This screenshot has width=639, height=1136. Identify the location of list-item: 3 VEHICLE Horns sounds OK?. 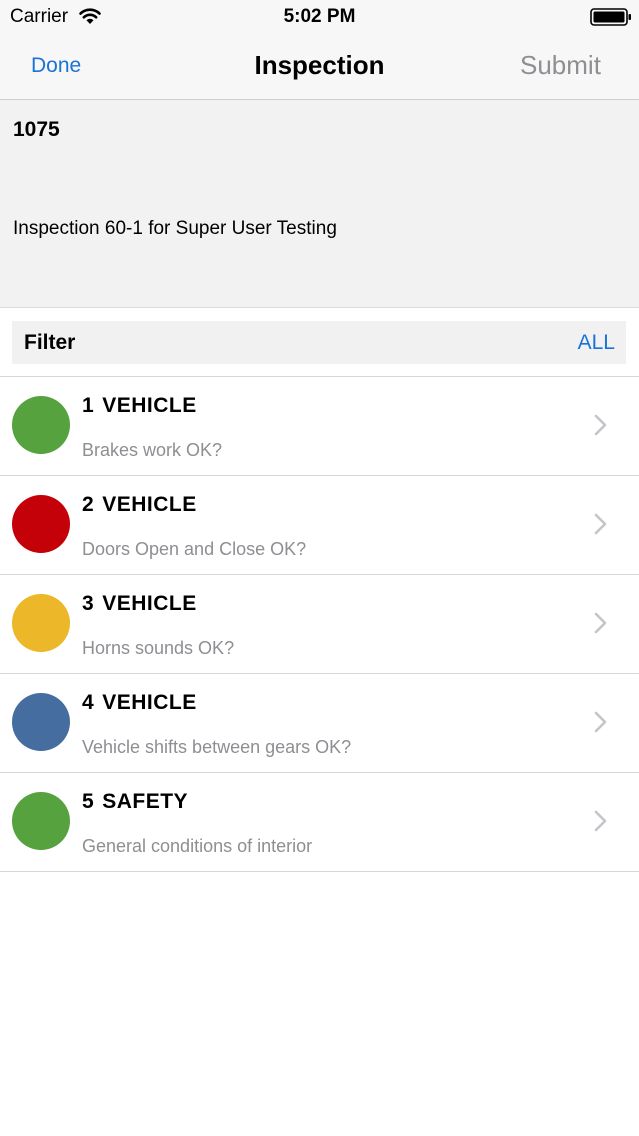
(319, 624).